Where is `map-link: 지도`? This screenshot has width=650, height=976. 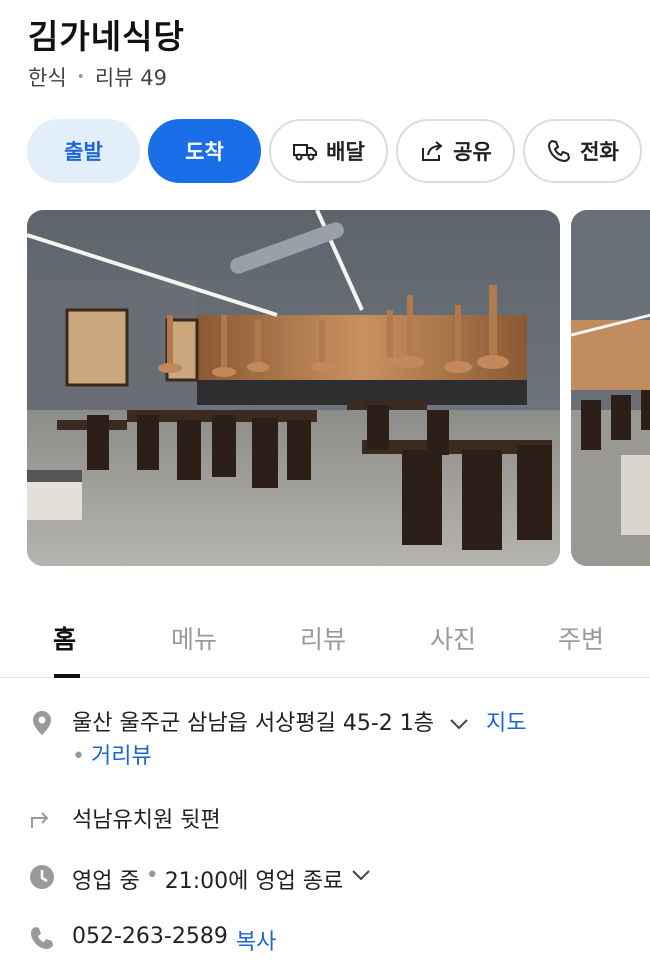
map-link: 지도 is located at coordinates (506, 723).